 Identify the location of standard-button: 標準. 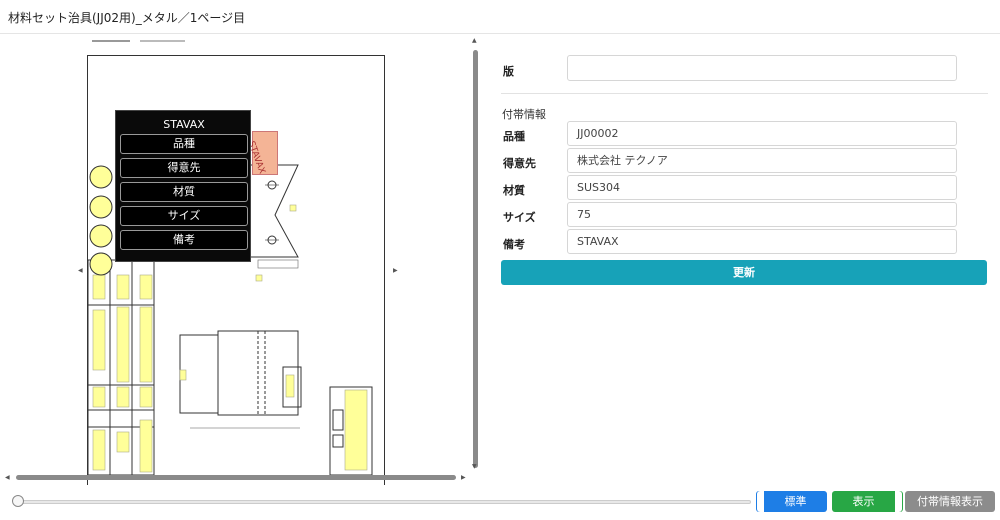
(792, 501).